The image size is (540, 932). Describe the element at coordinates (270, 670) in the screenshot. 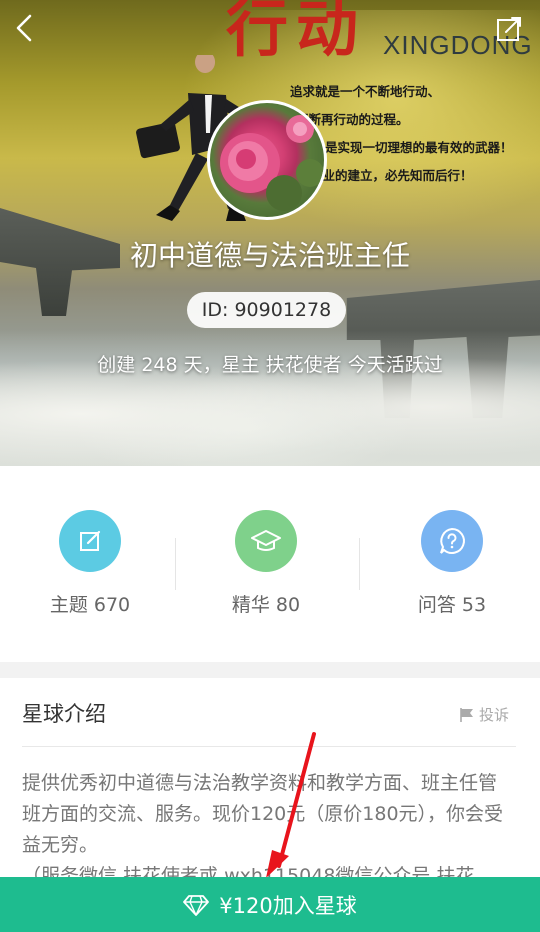

I see `section-gap` at that location.